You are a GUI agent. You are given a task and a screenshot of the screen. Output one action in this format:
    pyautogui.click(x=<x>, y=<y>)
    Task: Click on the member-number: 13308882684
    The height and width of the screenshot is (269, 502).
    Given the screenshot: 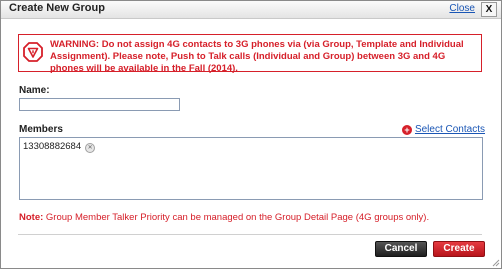 What is the action you would take?
    pyautogui.click(x=52, y=146)
    